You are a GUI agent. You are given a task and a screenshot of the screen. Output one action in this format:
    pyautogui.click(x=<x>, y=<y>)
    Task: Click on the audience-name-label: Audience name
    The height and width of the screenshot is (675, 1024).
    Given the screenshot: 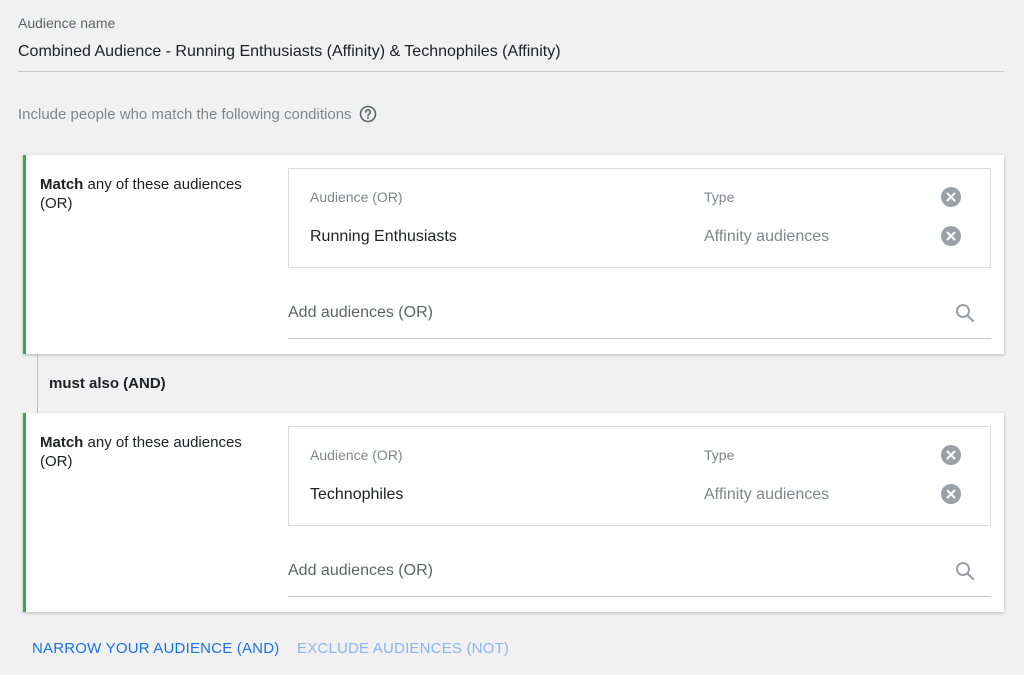 What is the action you would take?
    pyautogui.click(x=67, y=23)
    